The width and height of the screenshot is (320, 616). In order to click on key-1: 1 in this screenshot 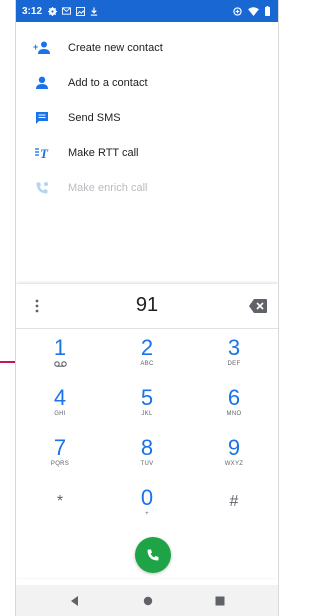, I will do `click(60, 356)`.